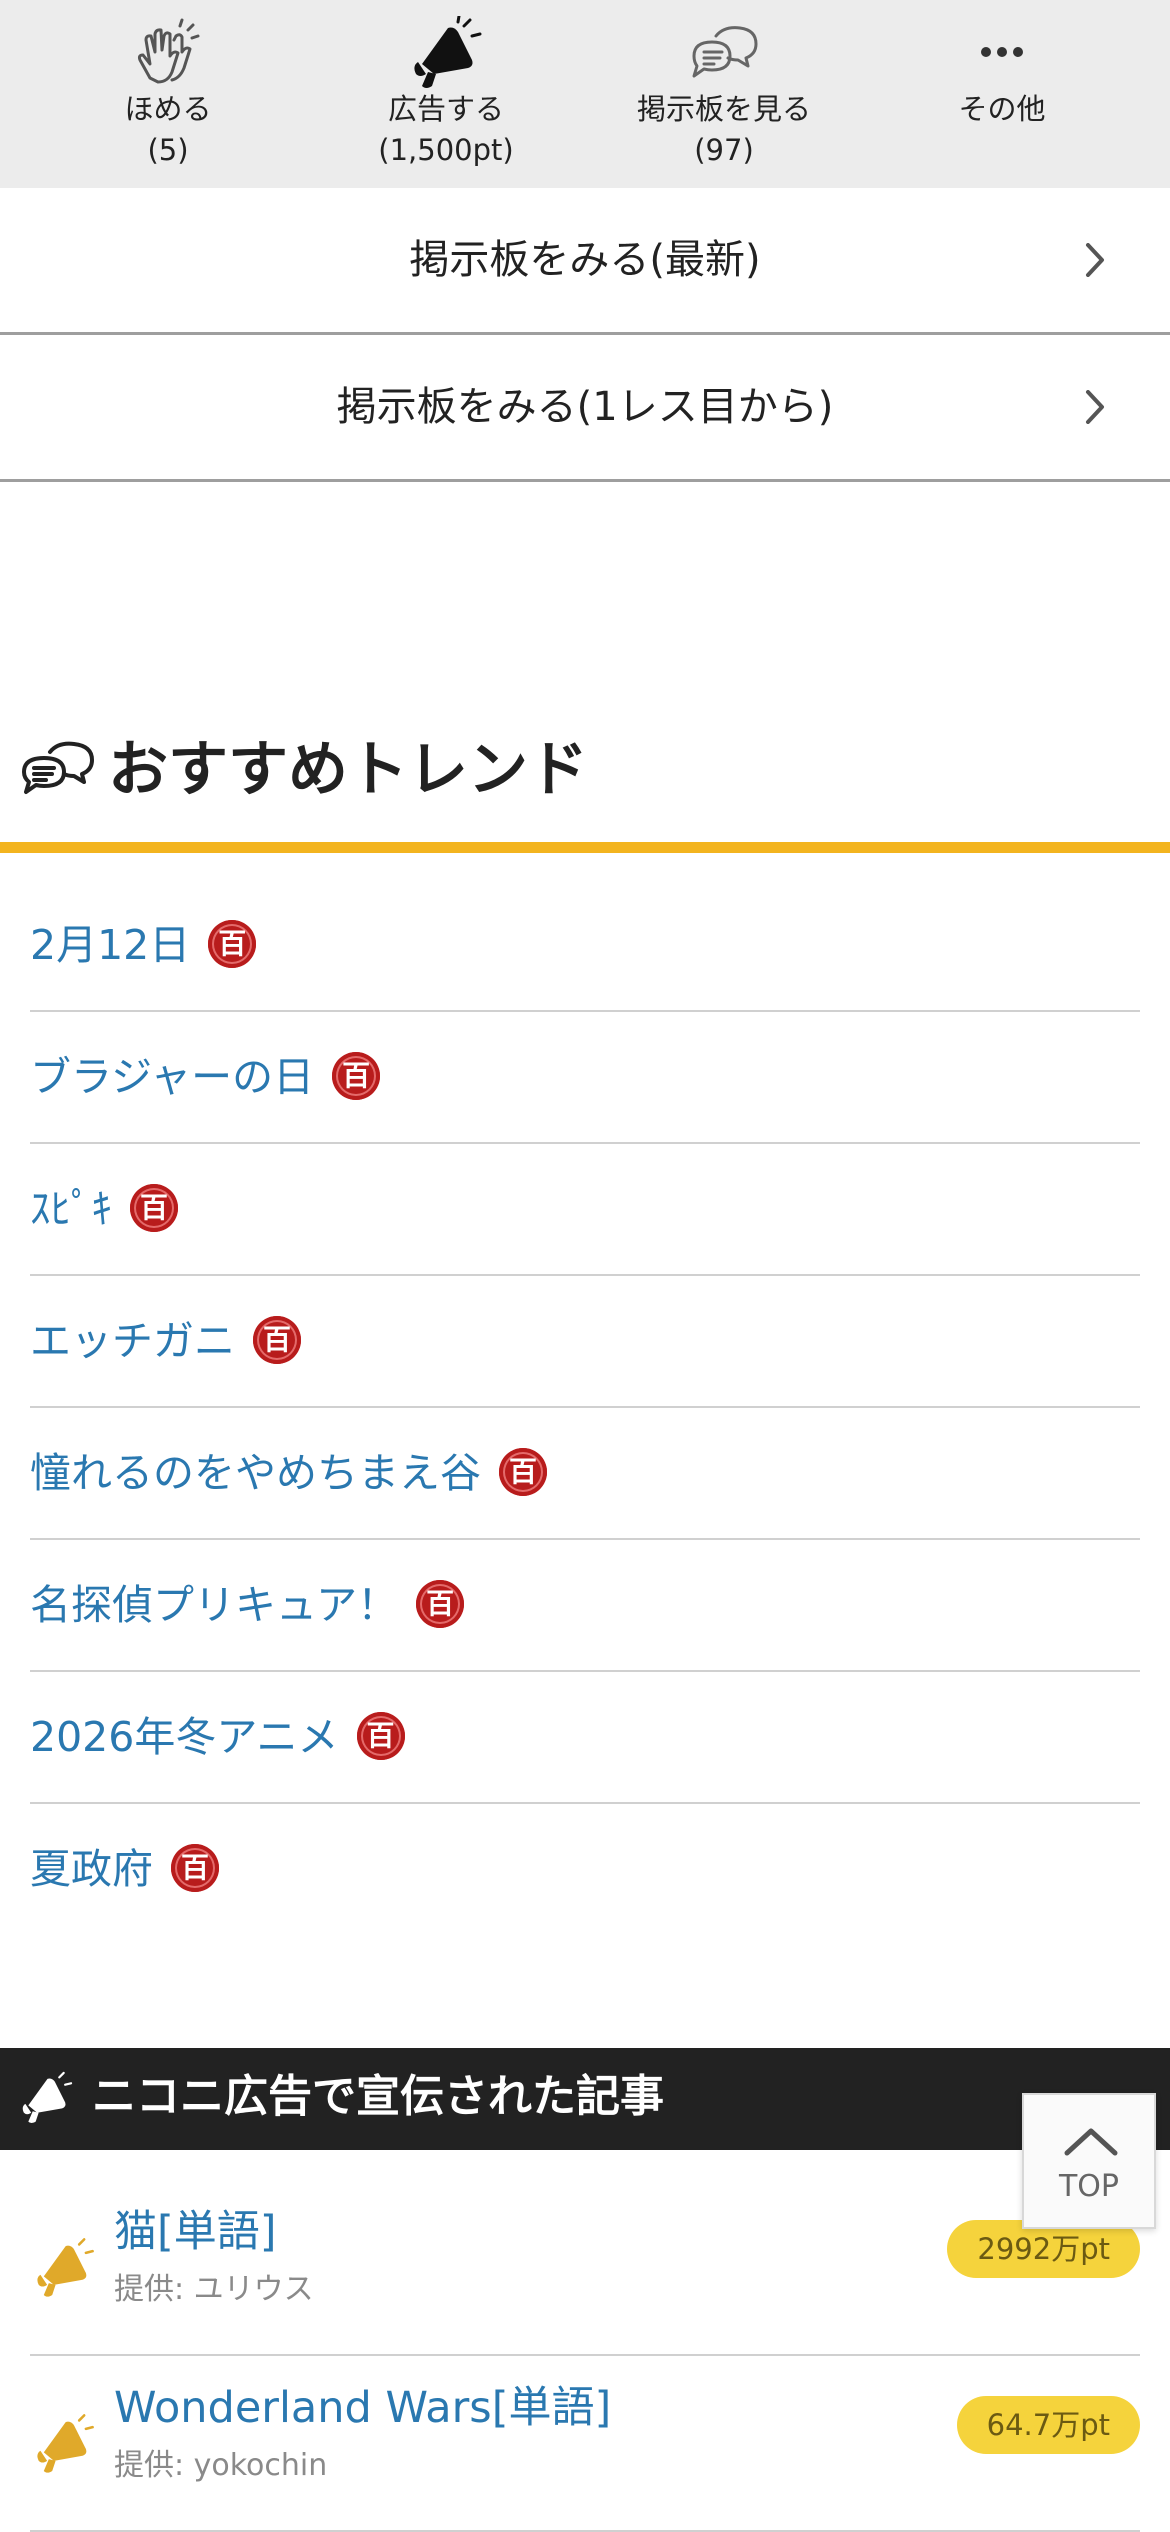  I want to click on ad-article-title: Wonderland Wars[単語], so click(363, 2408).